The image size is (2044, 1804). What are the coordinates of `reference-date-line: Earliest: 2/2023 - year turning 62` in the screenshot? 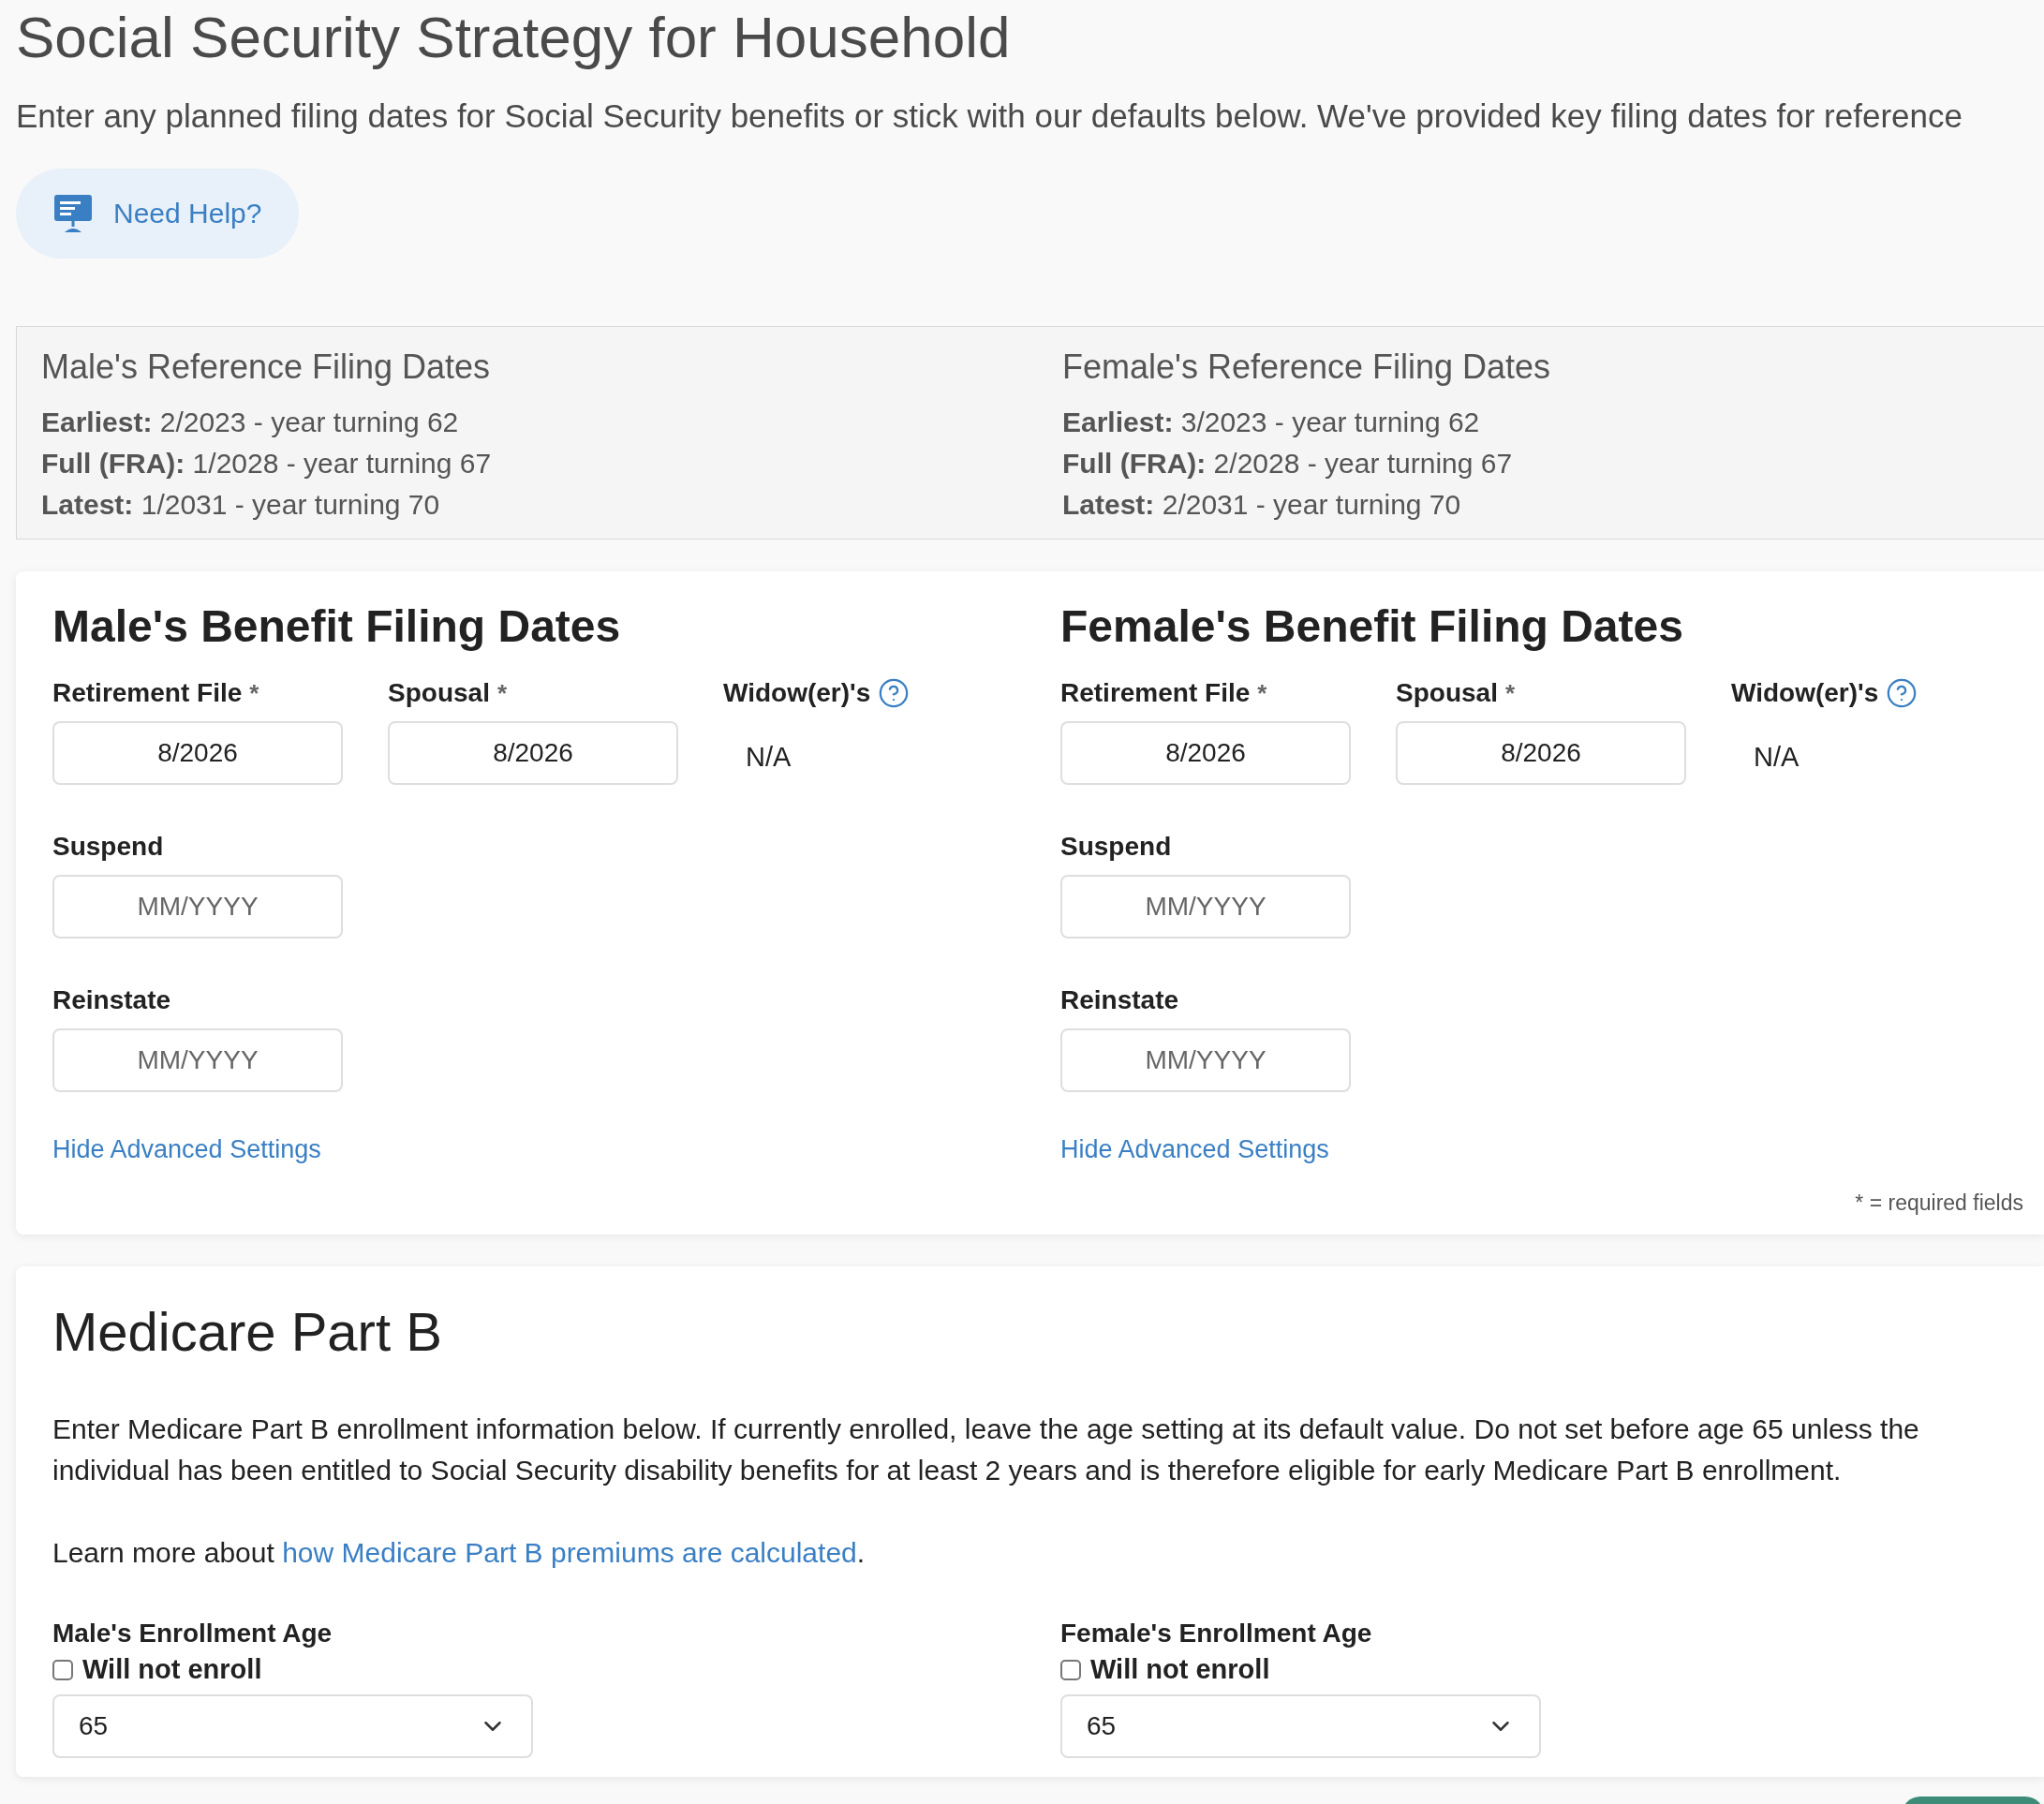 It's located at (251, 422).